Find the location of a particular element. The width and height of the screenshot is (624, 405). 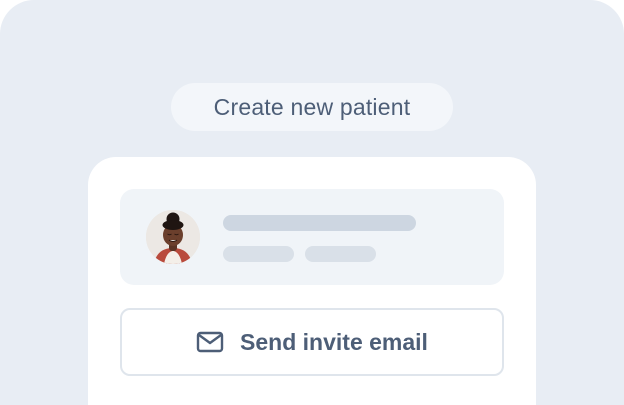

page-title: Create new patient is located at coordinates (312, 106).